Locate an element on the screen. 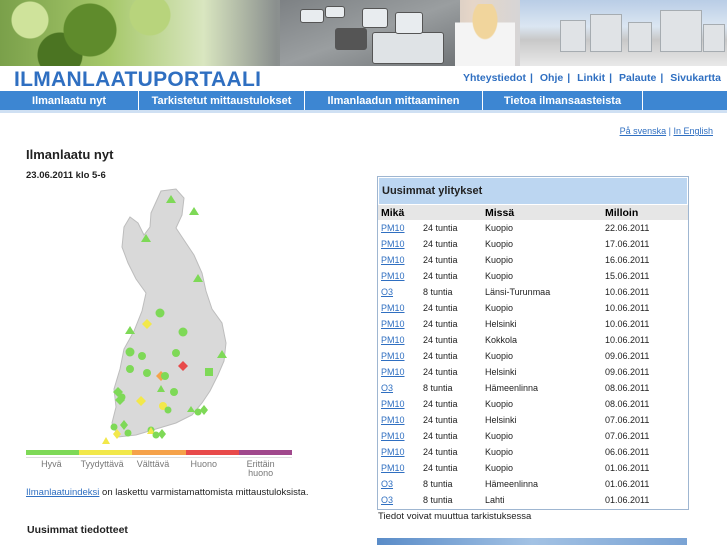  cell-location: Hämeenlinna is located at coordinates (512, 388).